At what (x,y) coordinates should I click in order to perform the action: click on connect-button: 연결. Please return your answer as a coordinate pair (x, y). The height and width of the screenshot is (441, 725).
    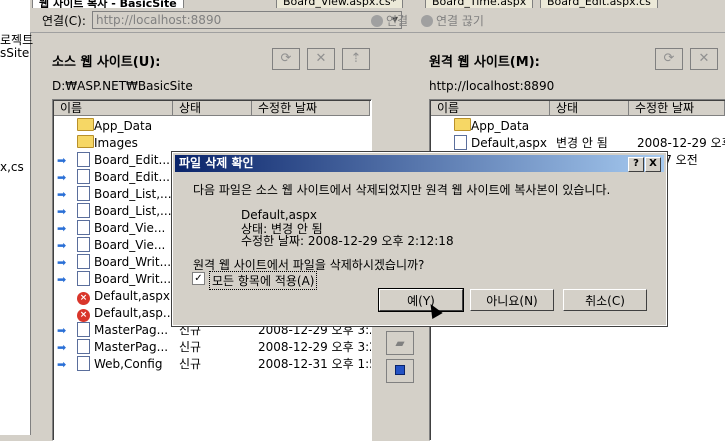
    Looking at the image, I should click on (389, 20).